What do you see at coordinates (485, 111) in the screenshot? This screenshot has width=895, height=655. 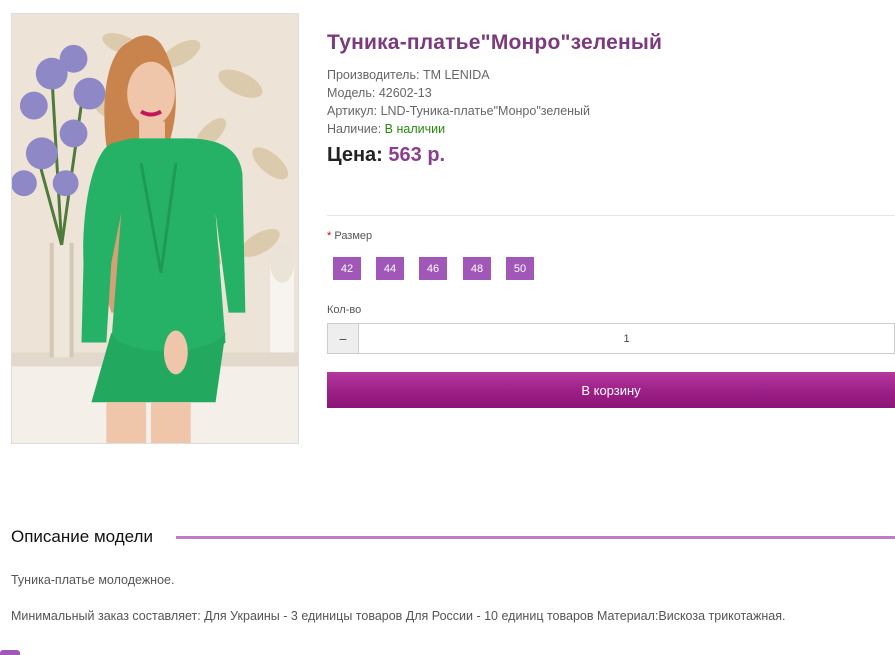 I see `sku-value: LND-Туника-платье"Монро"зеленый` at bounding box center [485, 111].